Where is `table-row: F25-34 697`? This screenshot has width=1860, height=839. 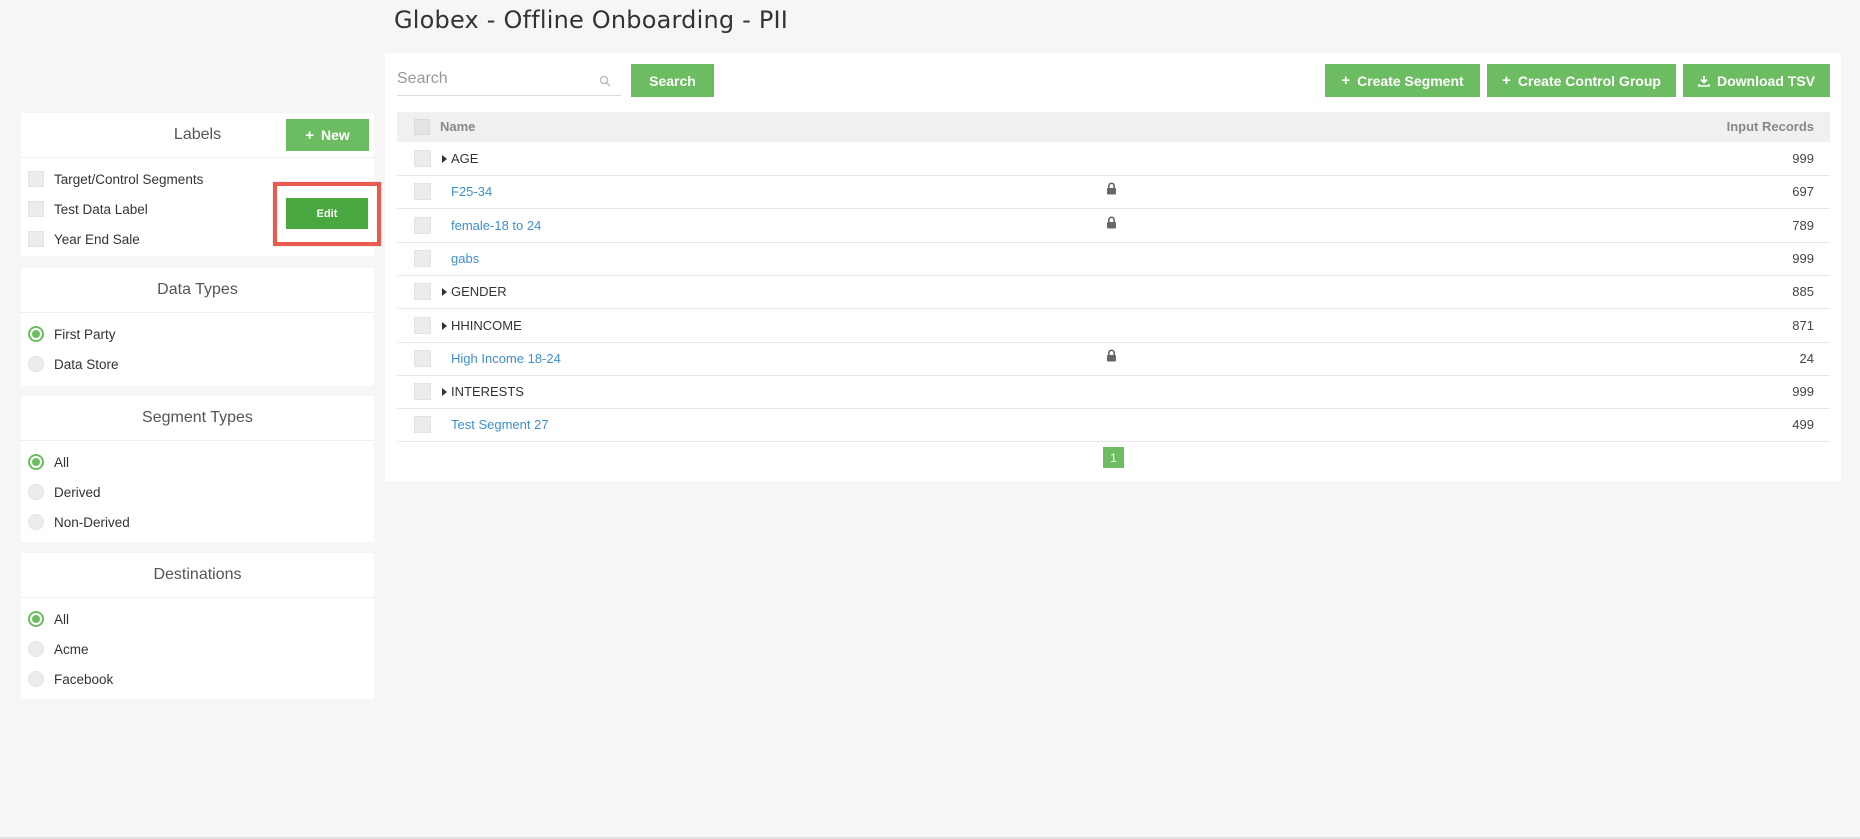 table-row: F25-34 697 is located at coordinates (1113, 192).